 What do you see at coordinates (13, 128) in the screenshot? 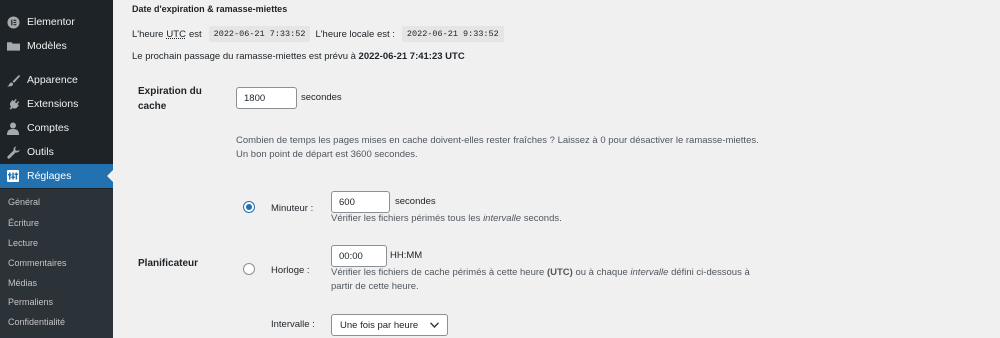
I see `user-icon` at bounding box center [13, 128].